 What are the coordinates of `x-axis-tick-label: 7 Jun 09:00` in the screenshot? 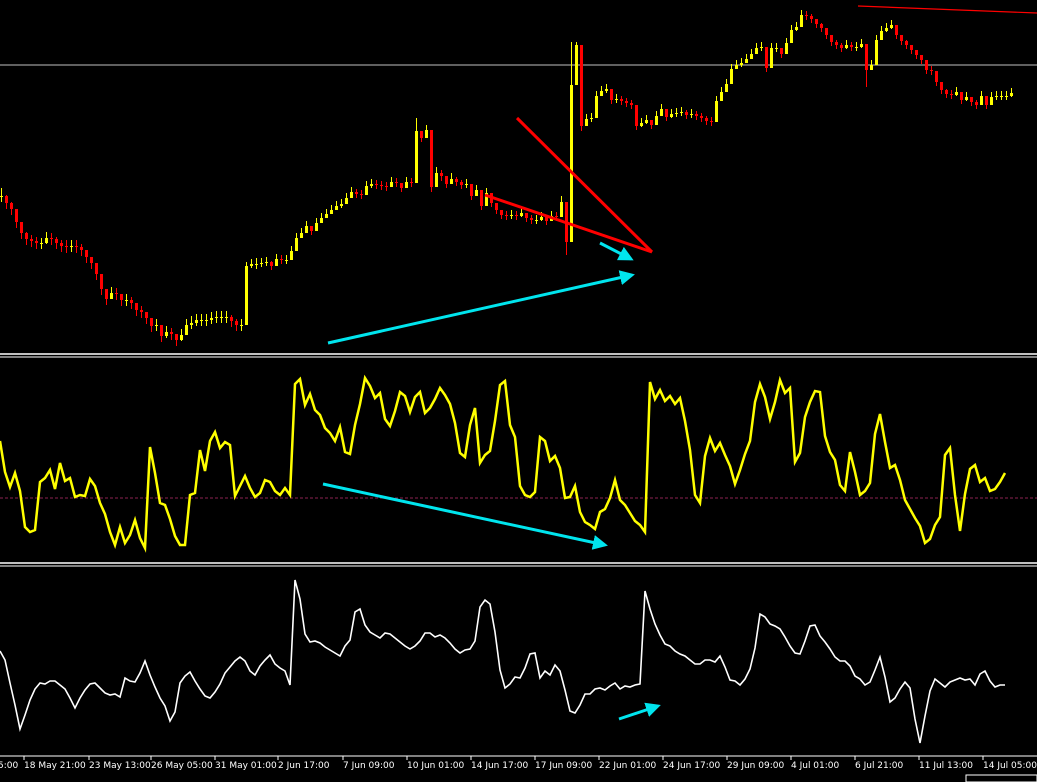 It's located at (369, 766).